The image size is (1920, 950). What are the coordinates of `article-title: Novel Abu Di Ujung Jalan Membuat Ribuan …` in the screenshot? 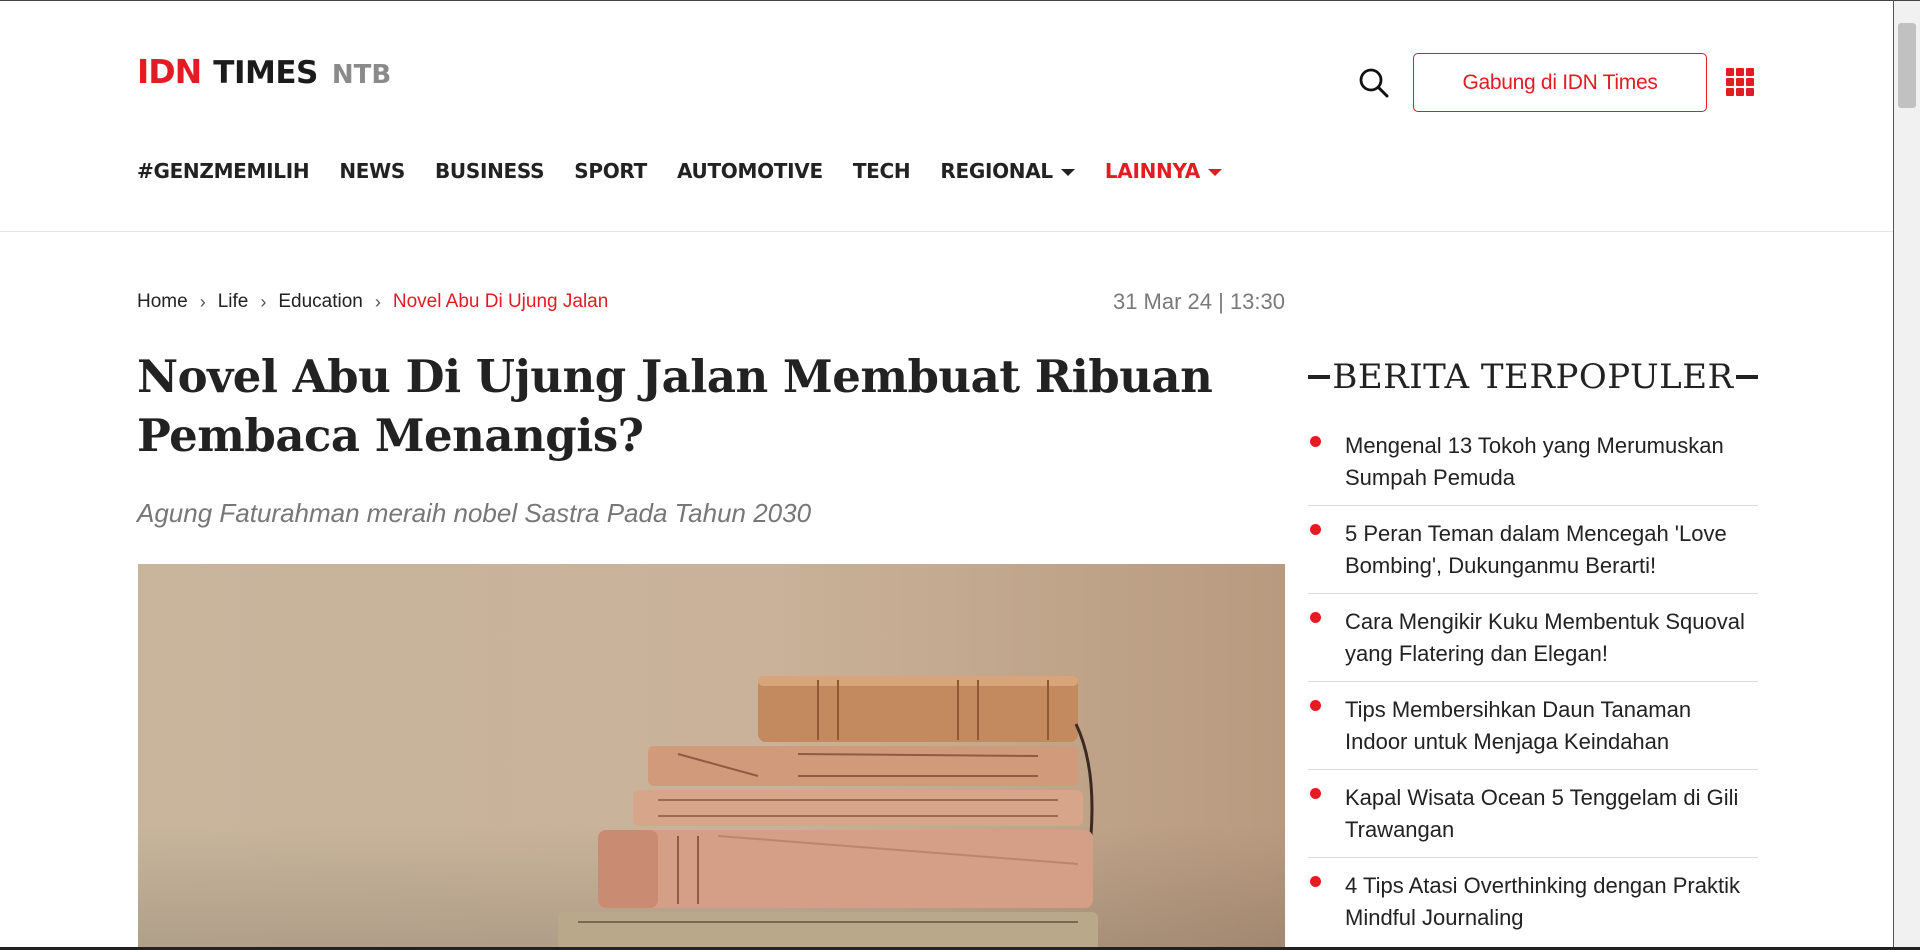 It's located at (675, 406).